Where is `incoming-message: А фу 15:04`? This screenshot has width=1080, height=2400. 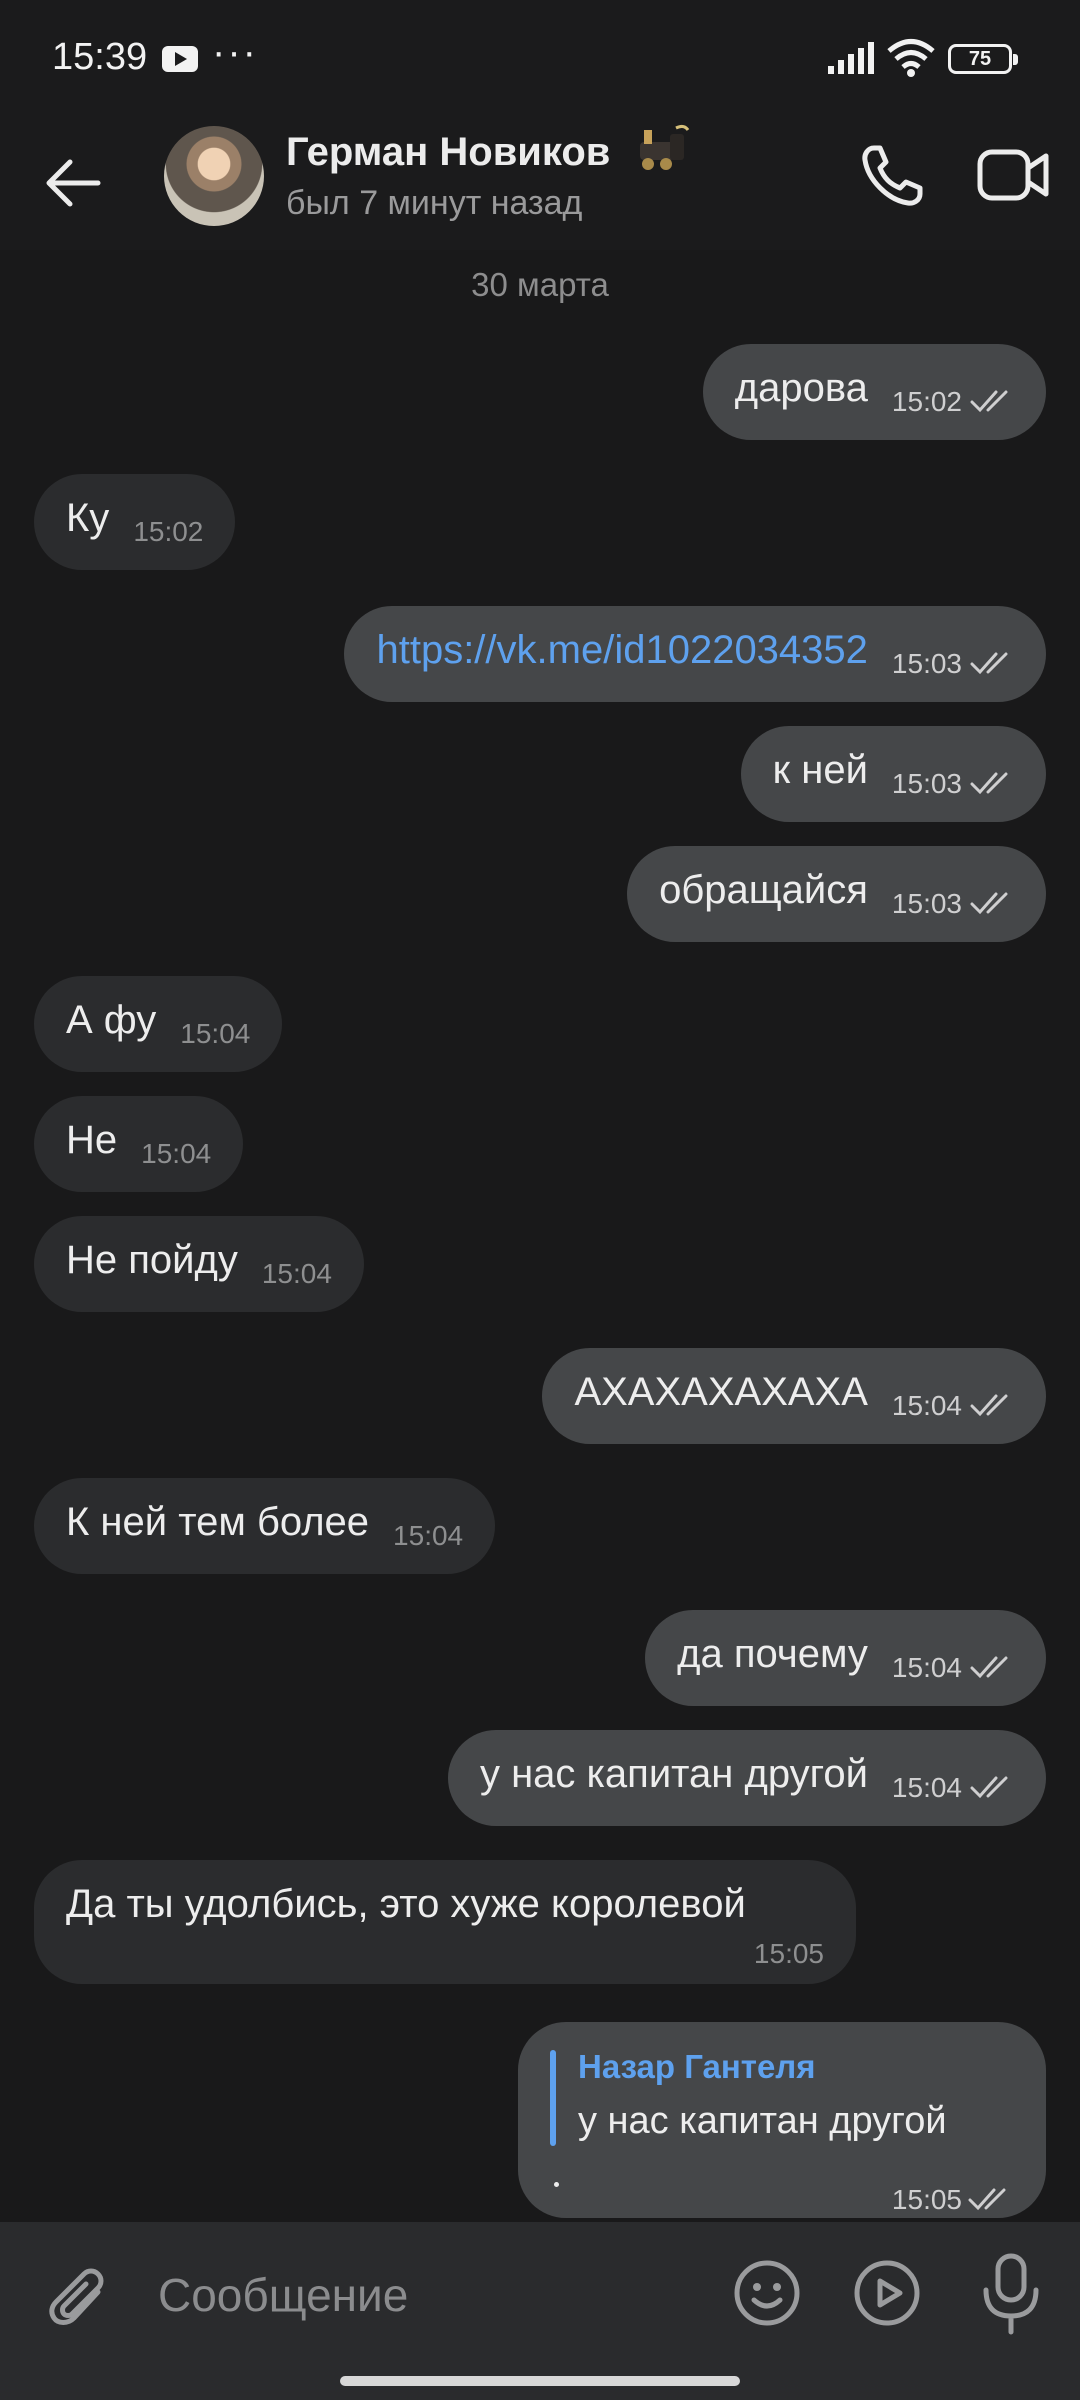
incoming-message: А фу 15:04 is located at coordinates (158, 1024).